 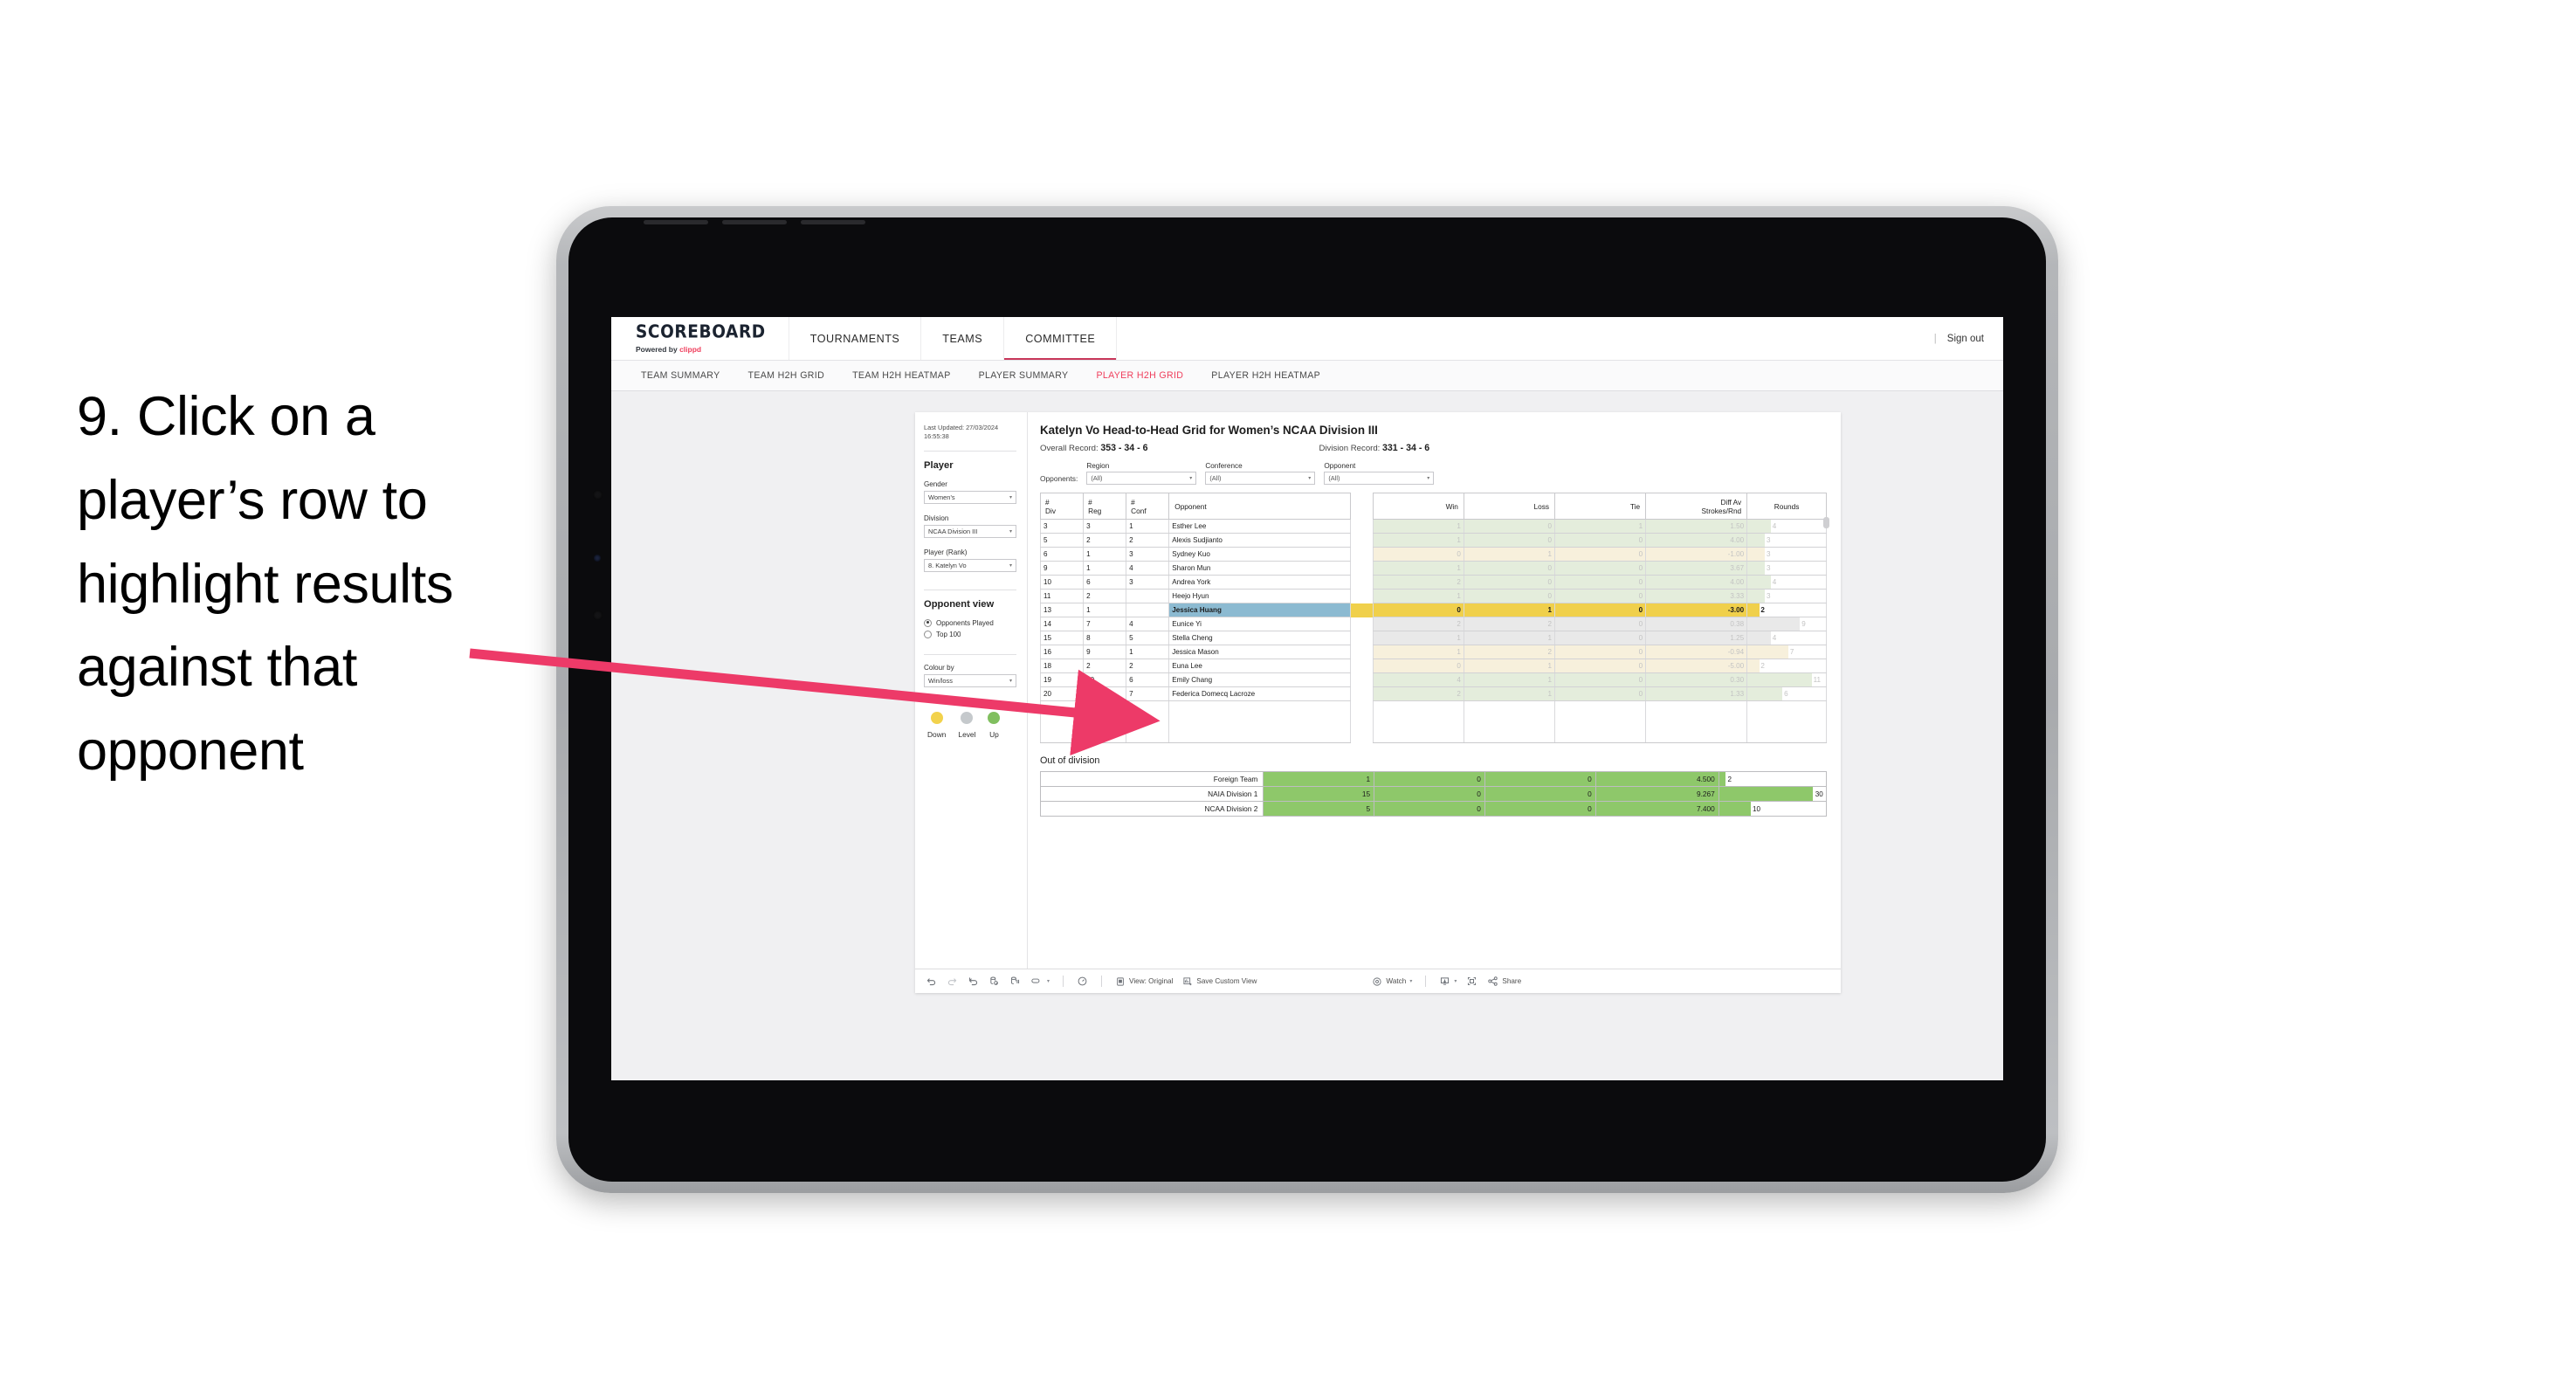 I want to click on table-row: 3 3 1 Esther Lee 1 0 1 1.50 4, so click(x=1433, y=526).